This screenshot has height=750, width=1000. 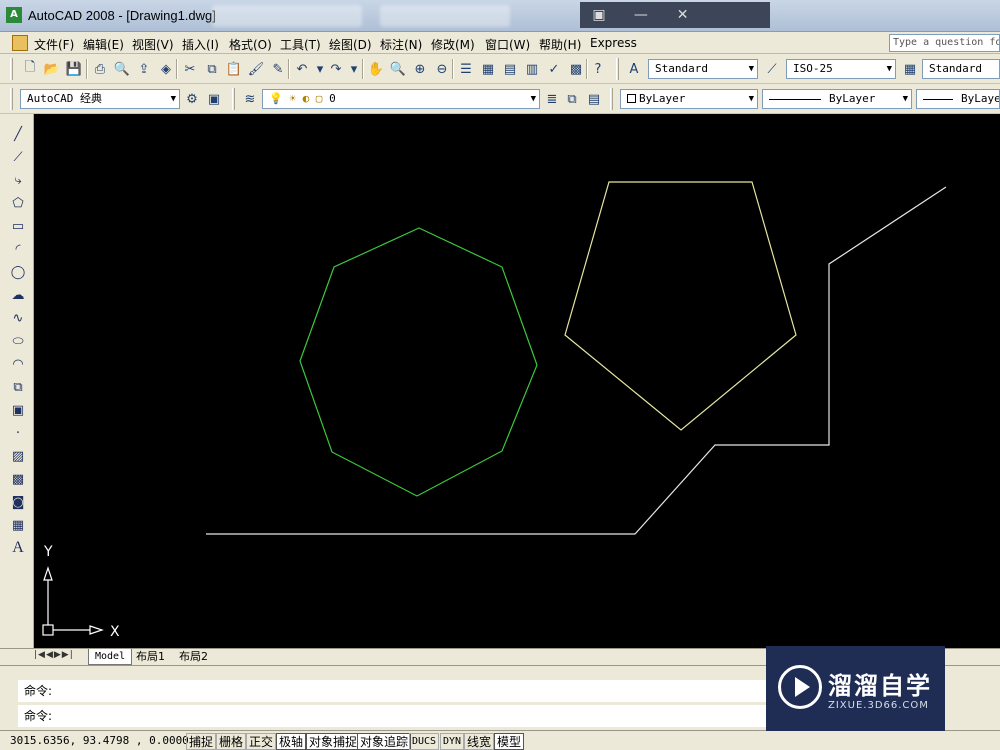 What do you see at coordinates (418, 362) in the screenshot?
I see `octagon-shape` at bounding box center [418, 362].